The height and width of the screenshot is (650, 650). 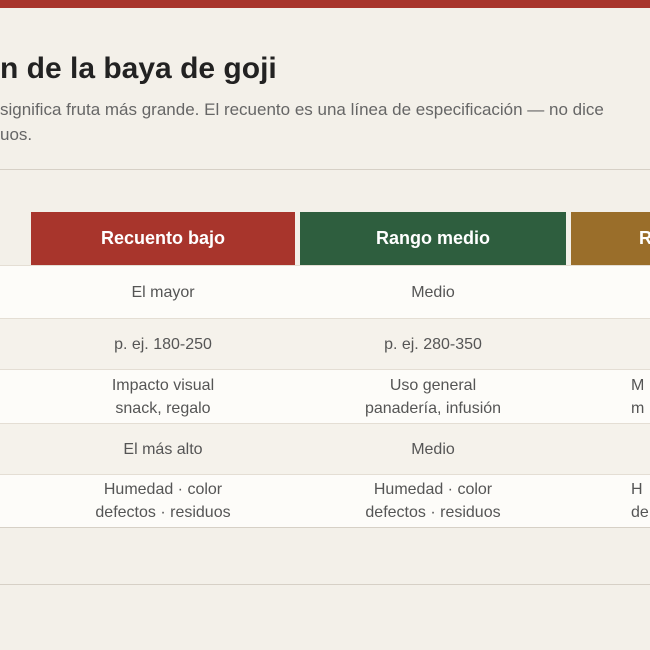 I want to click on table-cell: p. ej. 280-350, so click(x=433, y=344).